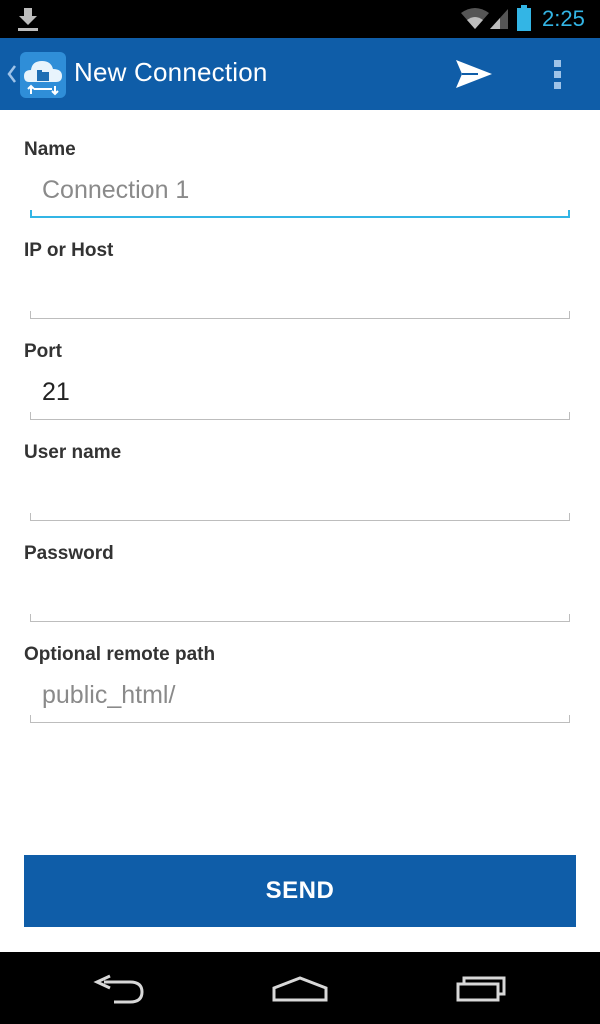 Image resolution: width=600 pixels, height=1024 pixels. What do you see at coordinates (28, 19) in the screenshot?
I see `download-icon` at bounding box center [28, 19].